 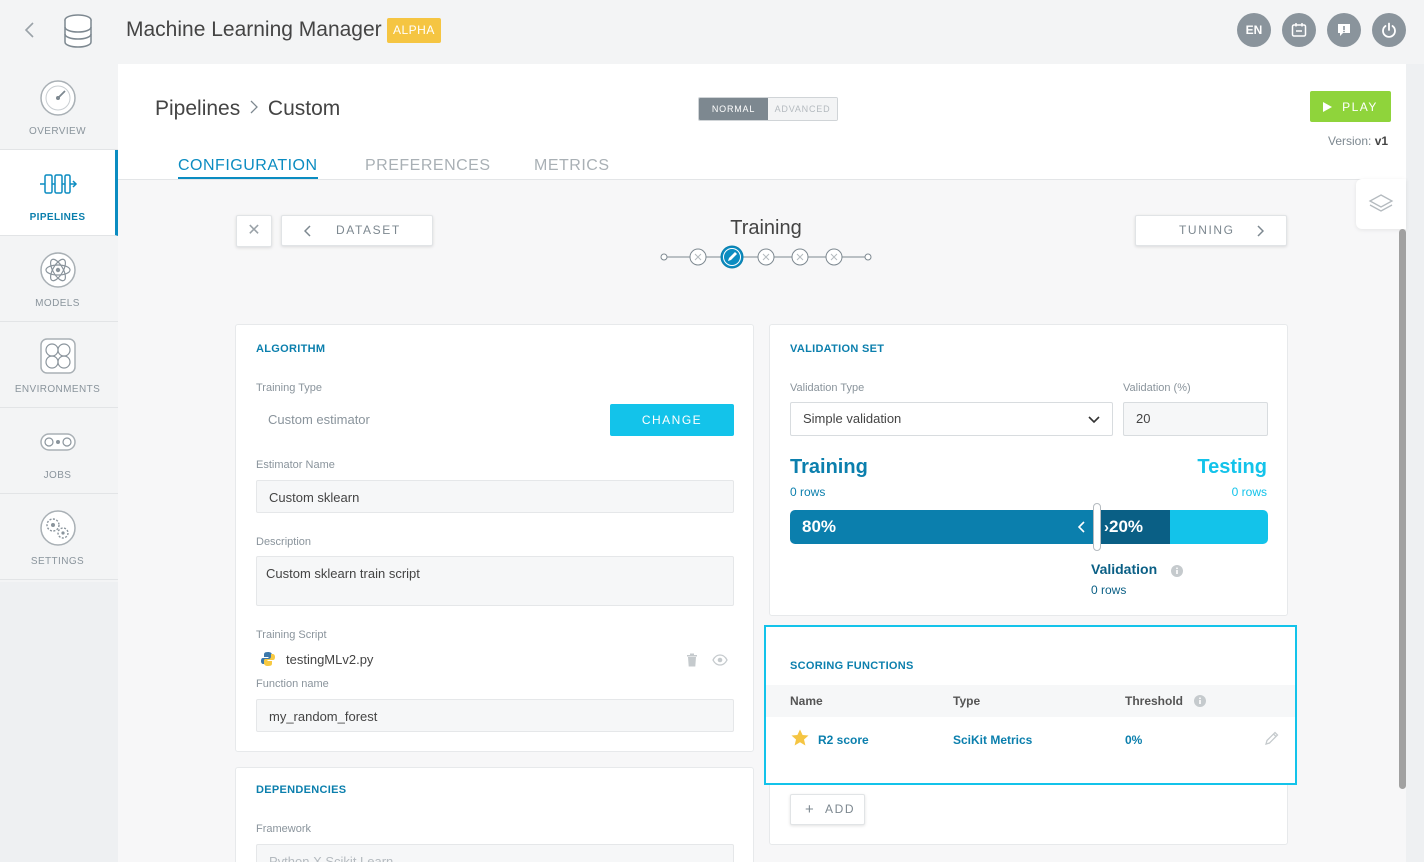 What do you see at coordinates (1126, 526) in the screenshot?
I see `validation-percent: 20%` at bounding box center [1126, 526].